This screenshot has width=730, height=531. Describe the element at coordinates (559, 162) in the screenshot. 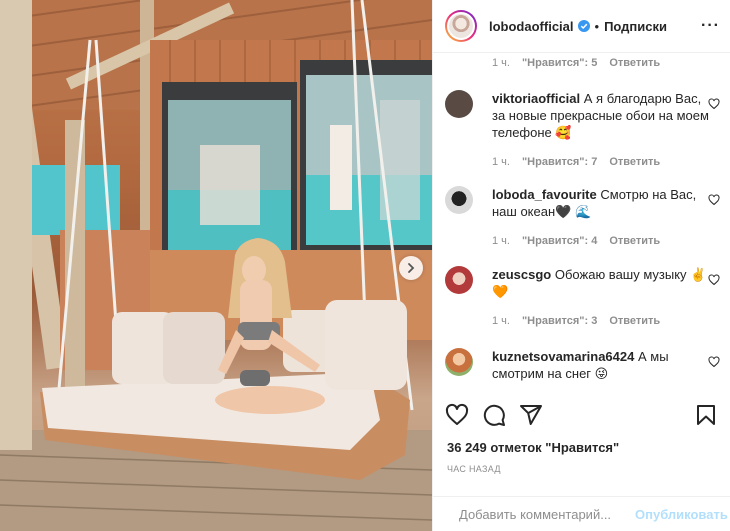

I see `comment-likes: "Нравится": 7` at that location.